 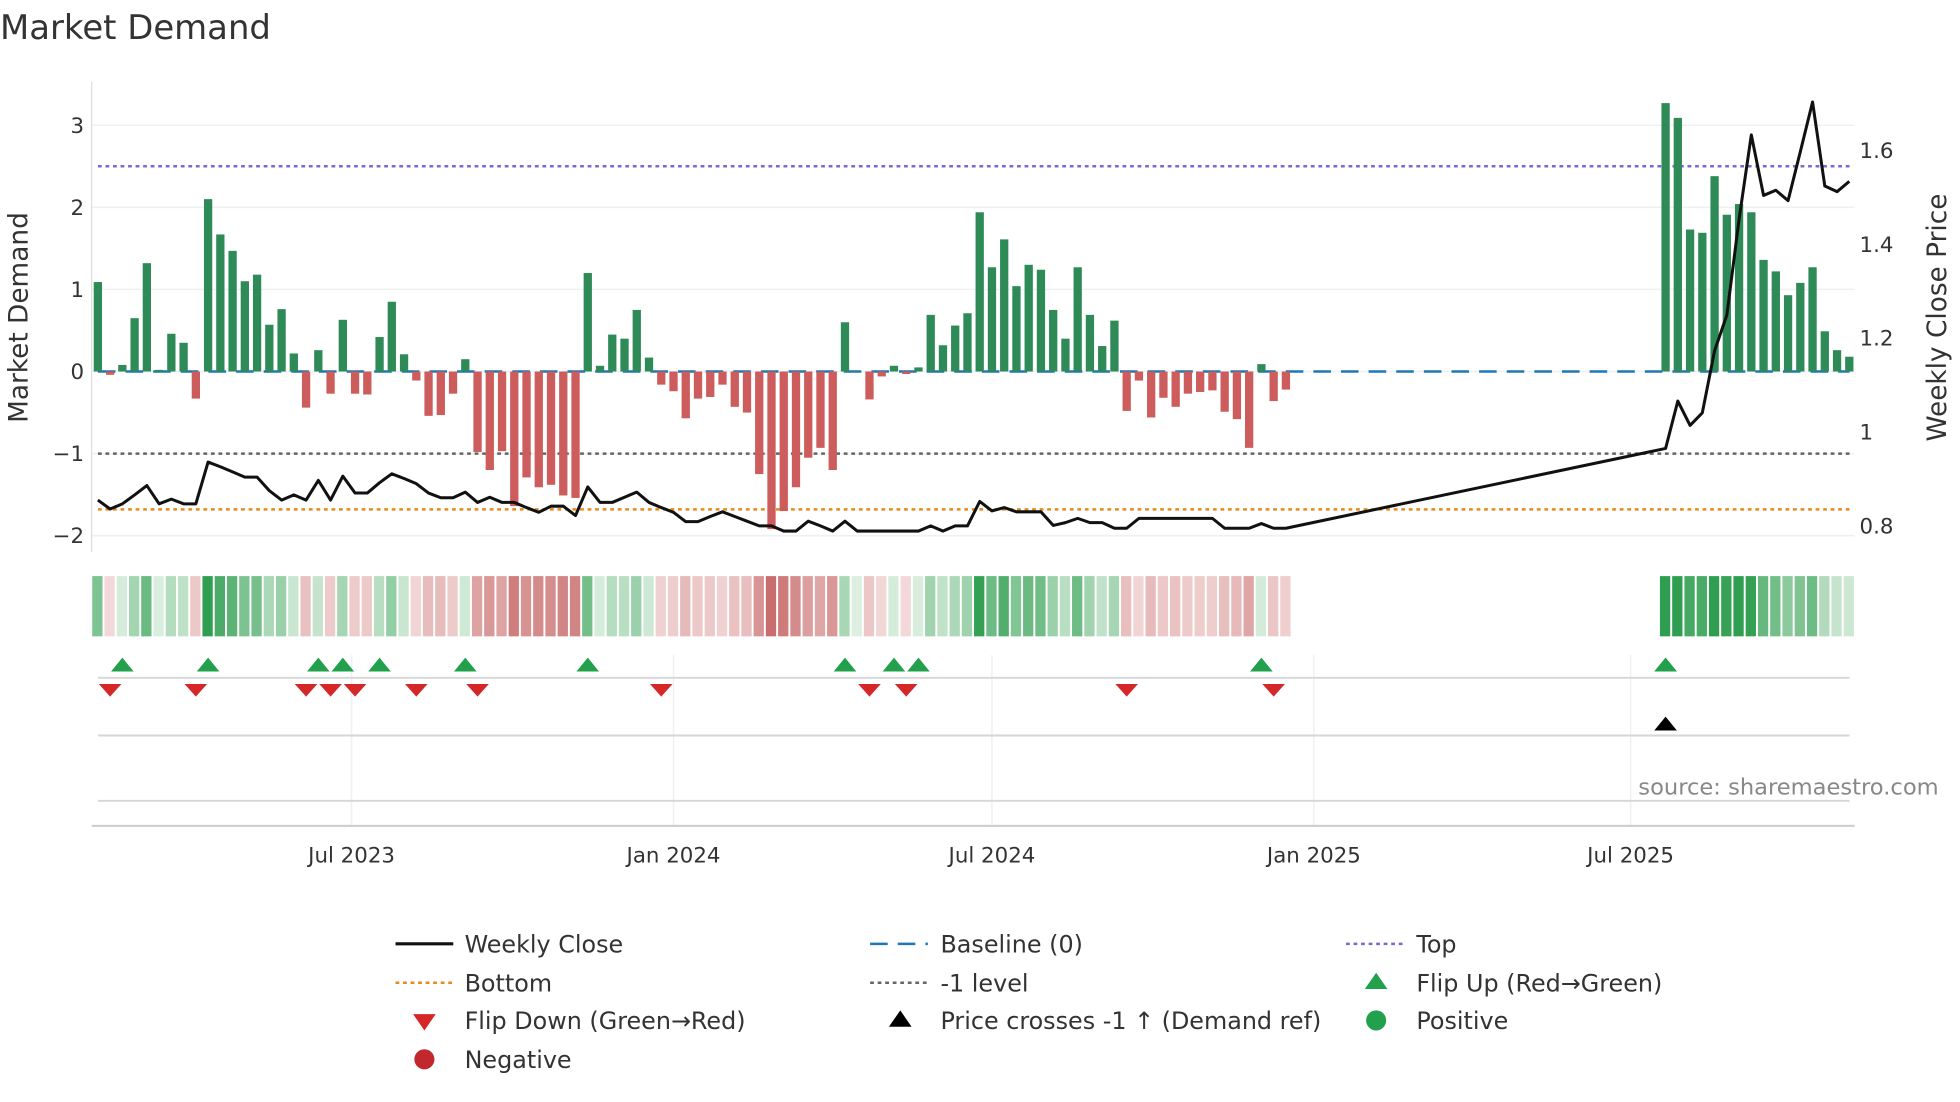 What do you see at coordinates (1877, 339) in the screenshot?
I see `y2-tick-label: 1.2` at bounding box center [1877, 339].